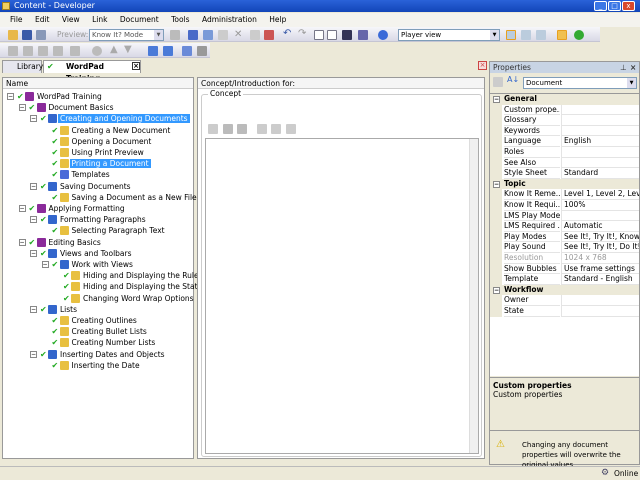 The height and width of the screenshot is (480, 640). What do you see at coordinates (564, 184) in the screenshot?
I see `property-category: − Topic` at bounding box center [564, 184].